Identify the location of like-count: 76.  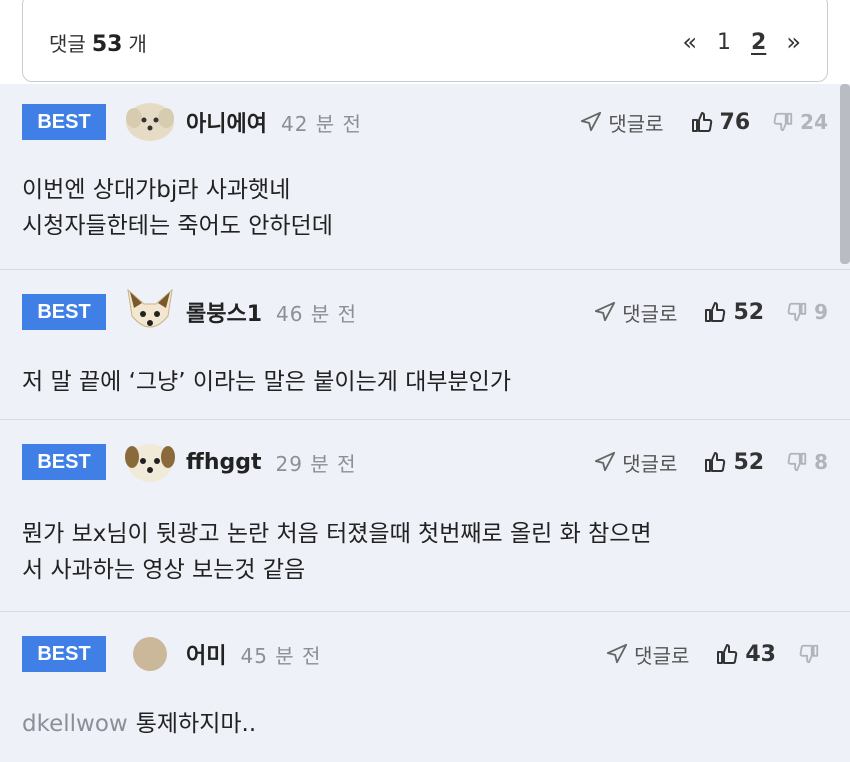
(735, 122).